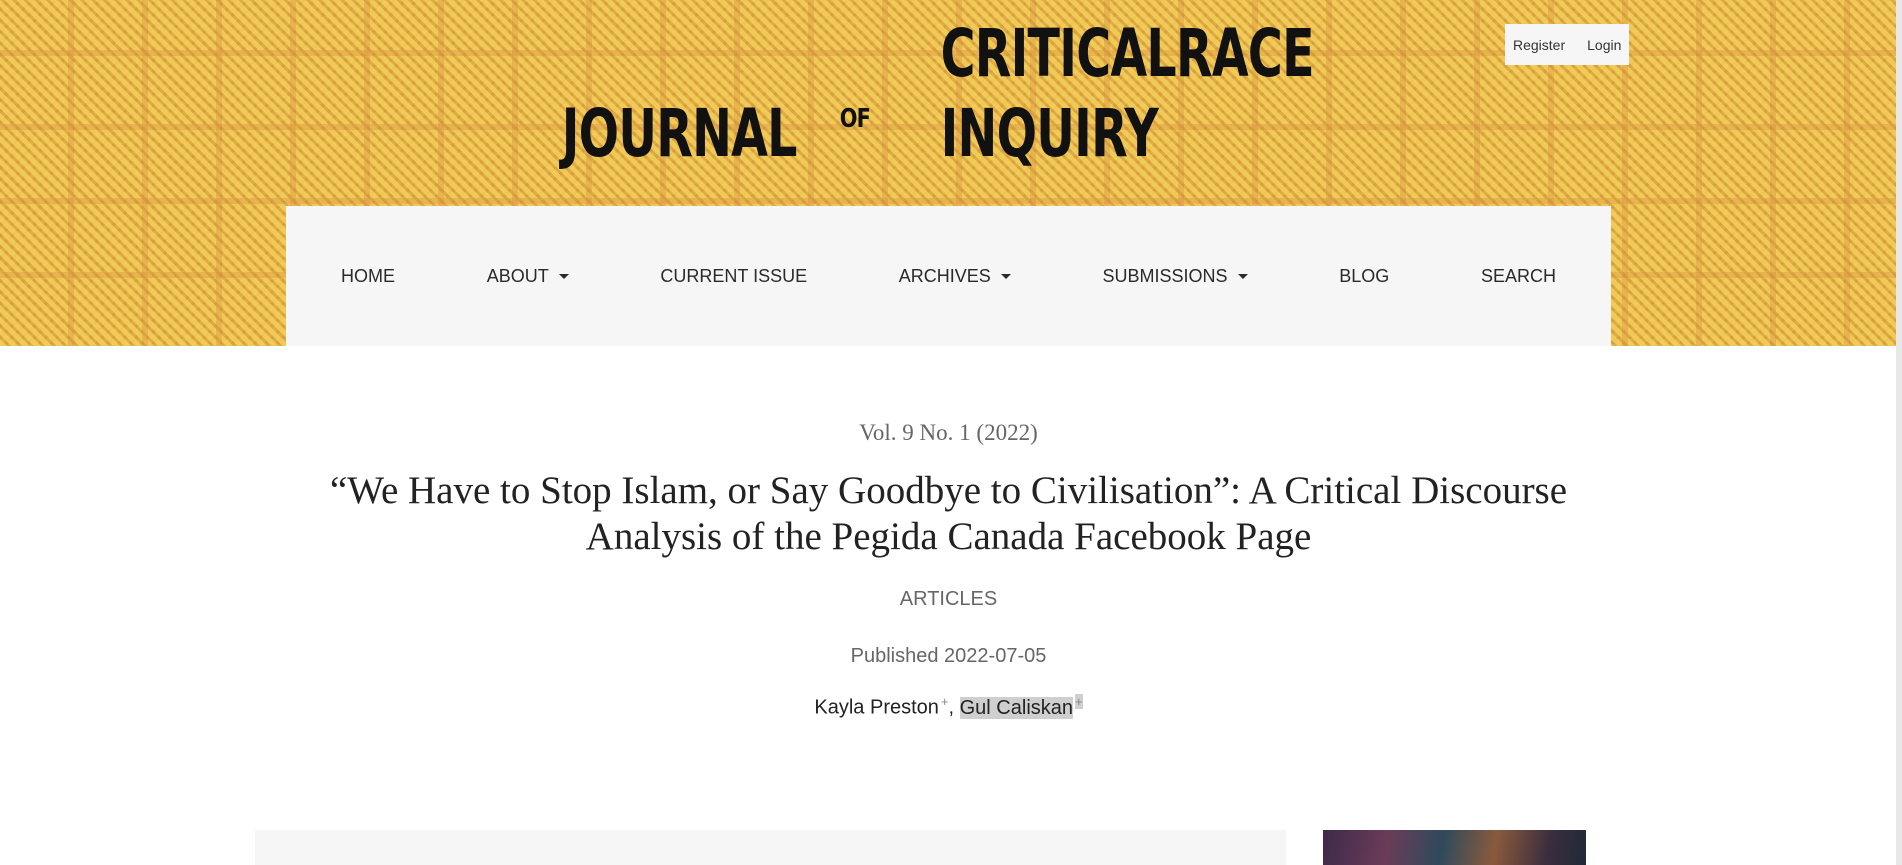 Image resolution: width=1902 pixels, height=865 pixels. What do you see at coordinates (1539, 45) in the screenshot?
I see `register-link: Register` at bounding box center [1539, 45].